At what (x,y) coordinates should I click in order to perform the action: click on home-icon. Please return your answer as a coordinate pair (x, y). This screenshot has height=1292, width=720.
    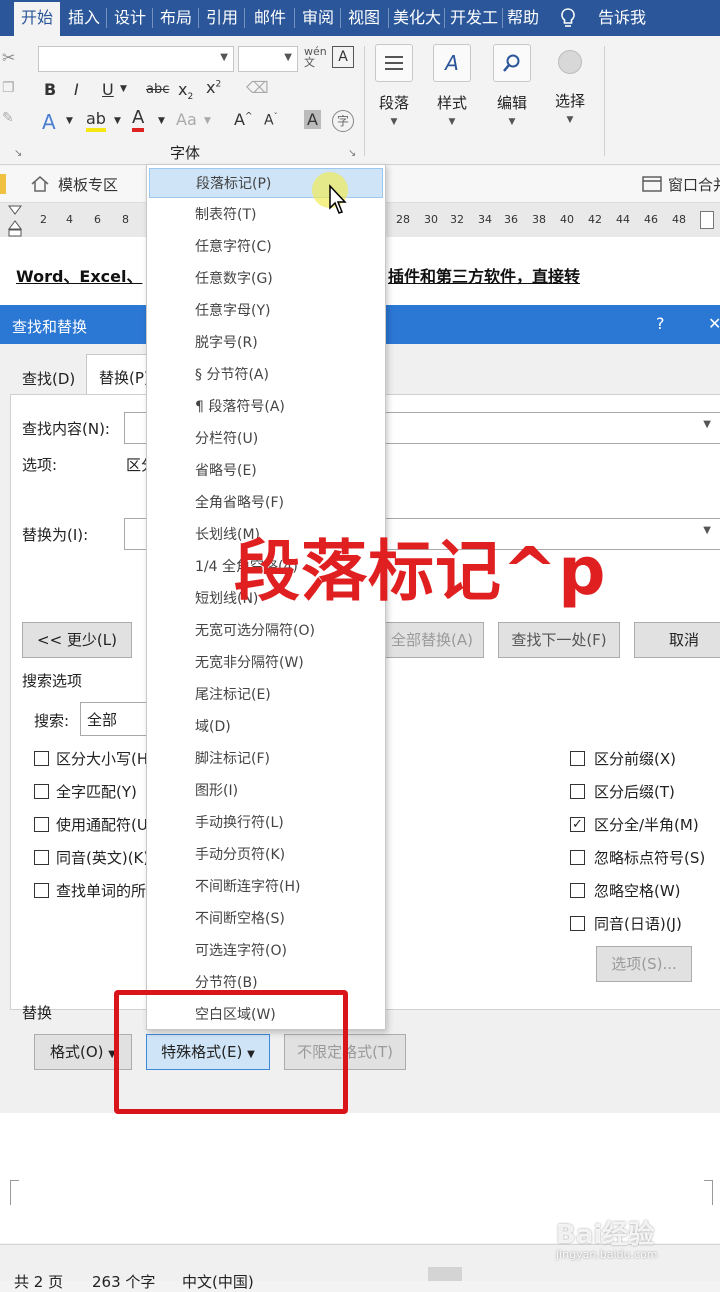
    Looking at the image, I should click on (40, 186).